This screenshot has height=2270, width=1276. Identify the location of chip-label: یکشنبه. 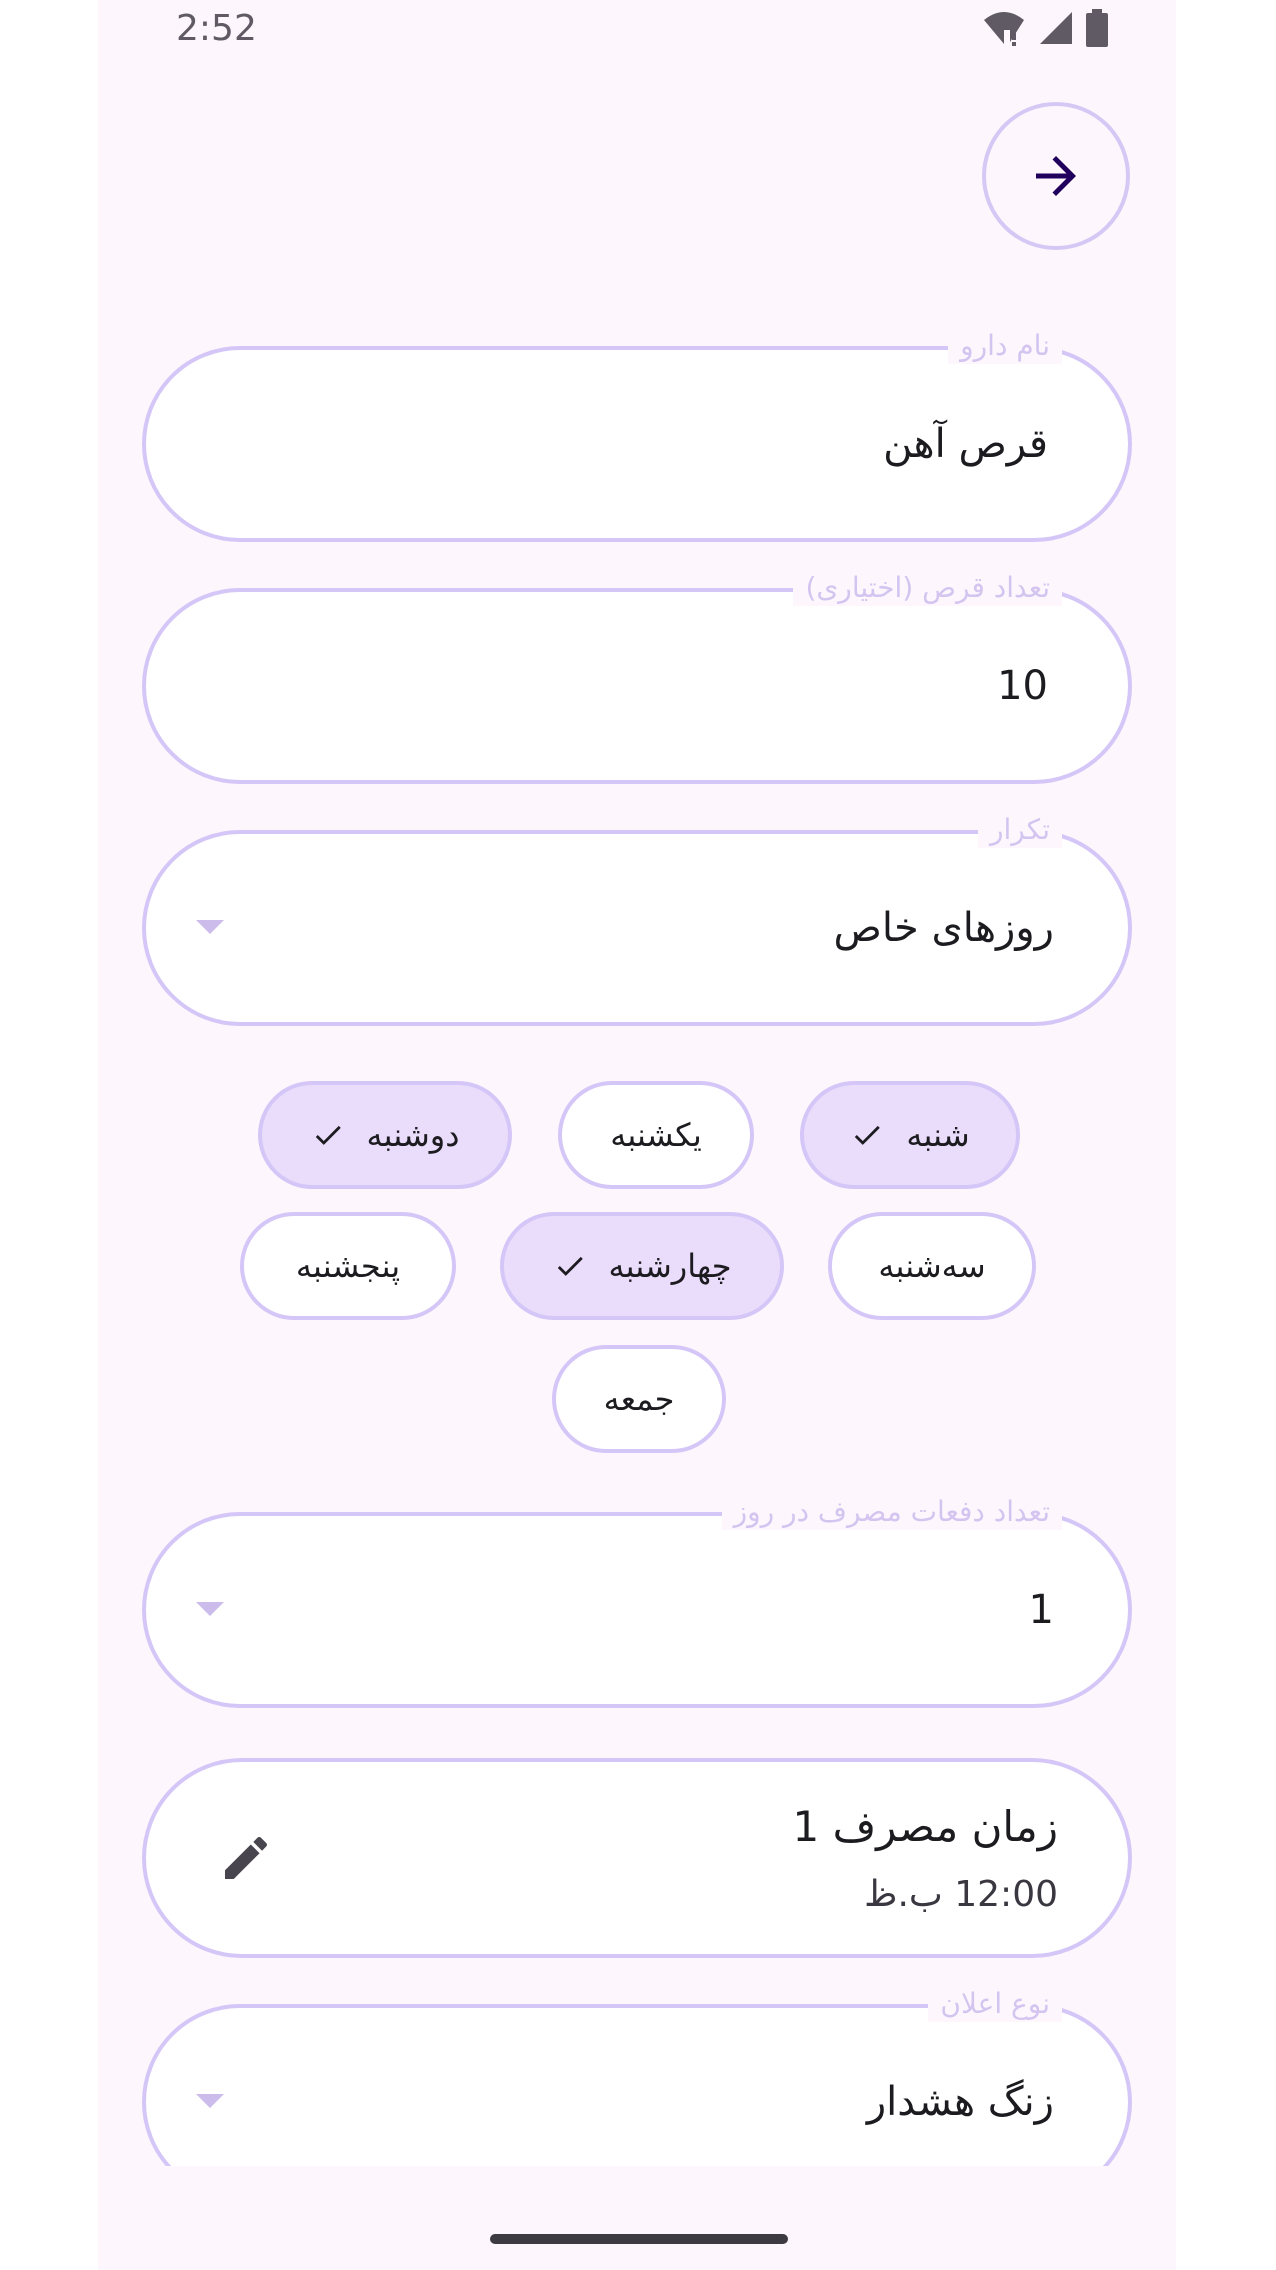
(656, 1135).